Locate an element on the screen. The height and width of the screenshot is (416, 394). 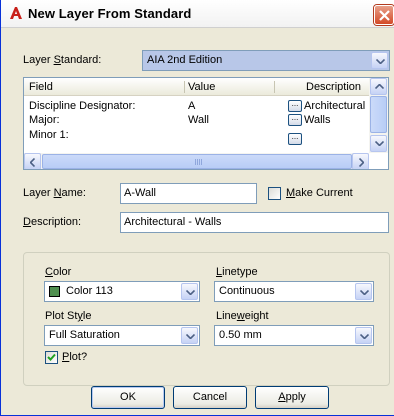
field-cell: Discipline Designator: is located at coordinates (82, 106).